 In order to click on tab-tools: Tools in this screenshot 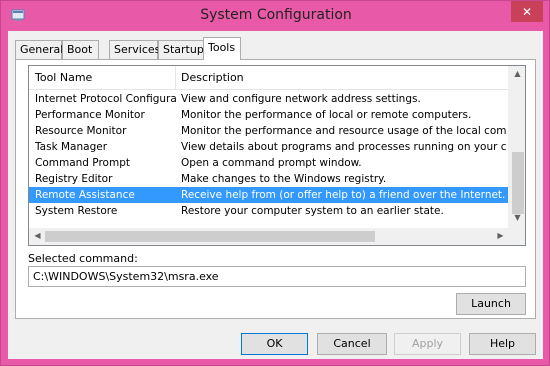, I will do `click(222, 48)`.